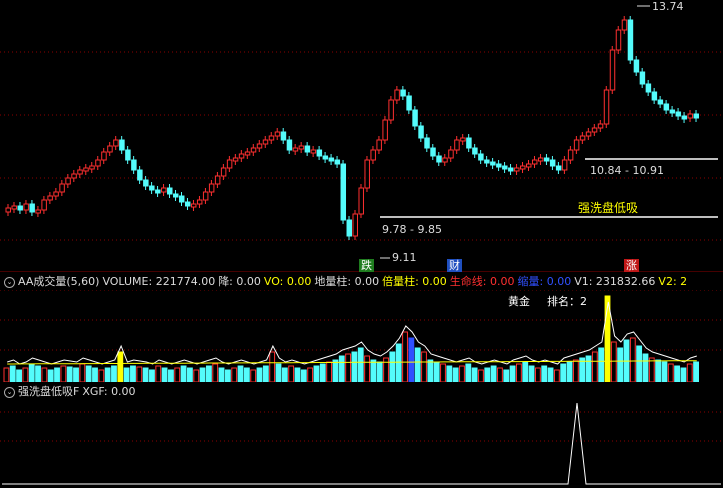 The width and height of the screenshot is (723, 488). I want to click on rank-tag: 排名：2, so click(567, 301).